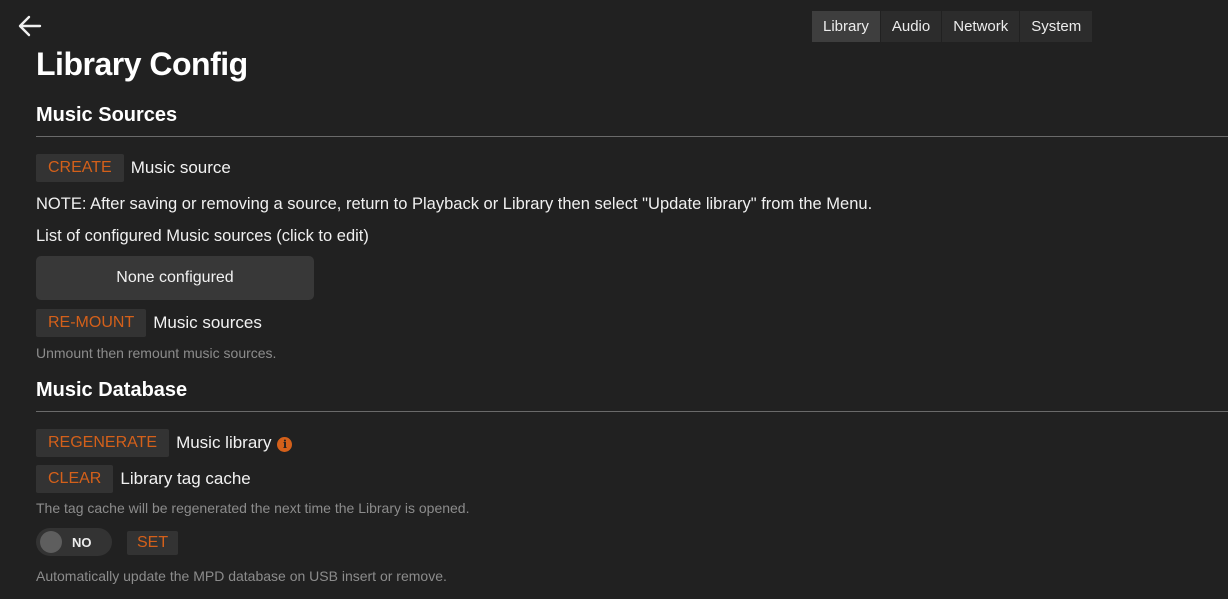 This screenshot has width=1228, height=599. Describe the element at coordinates (224, 442) in the screenshot. I see `regenerate-label: Music library` at that location.